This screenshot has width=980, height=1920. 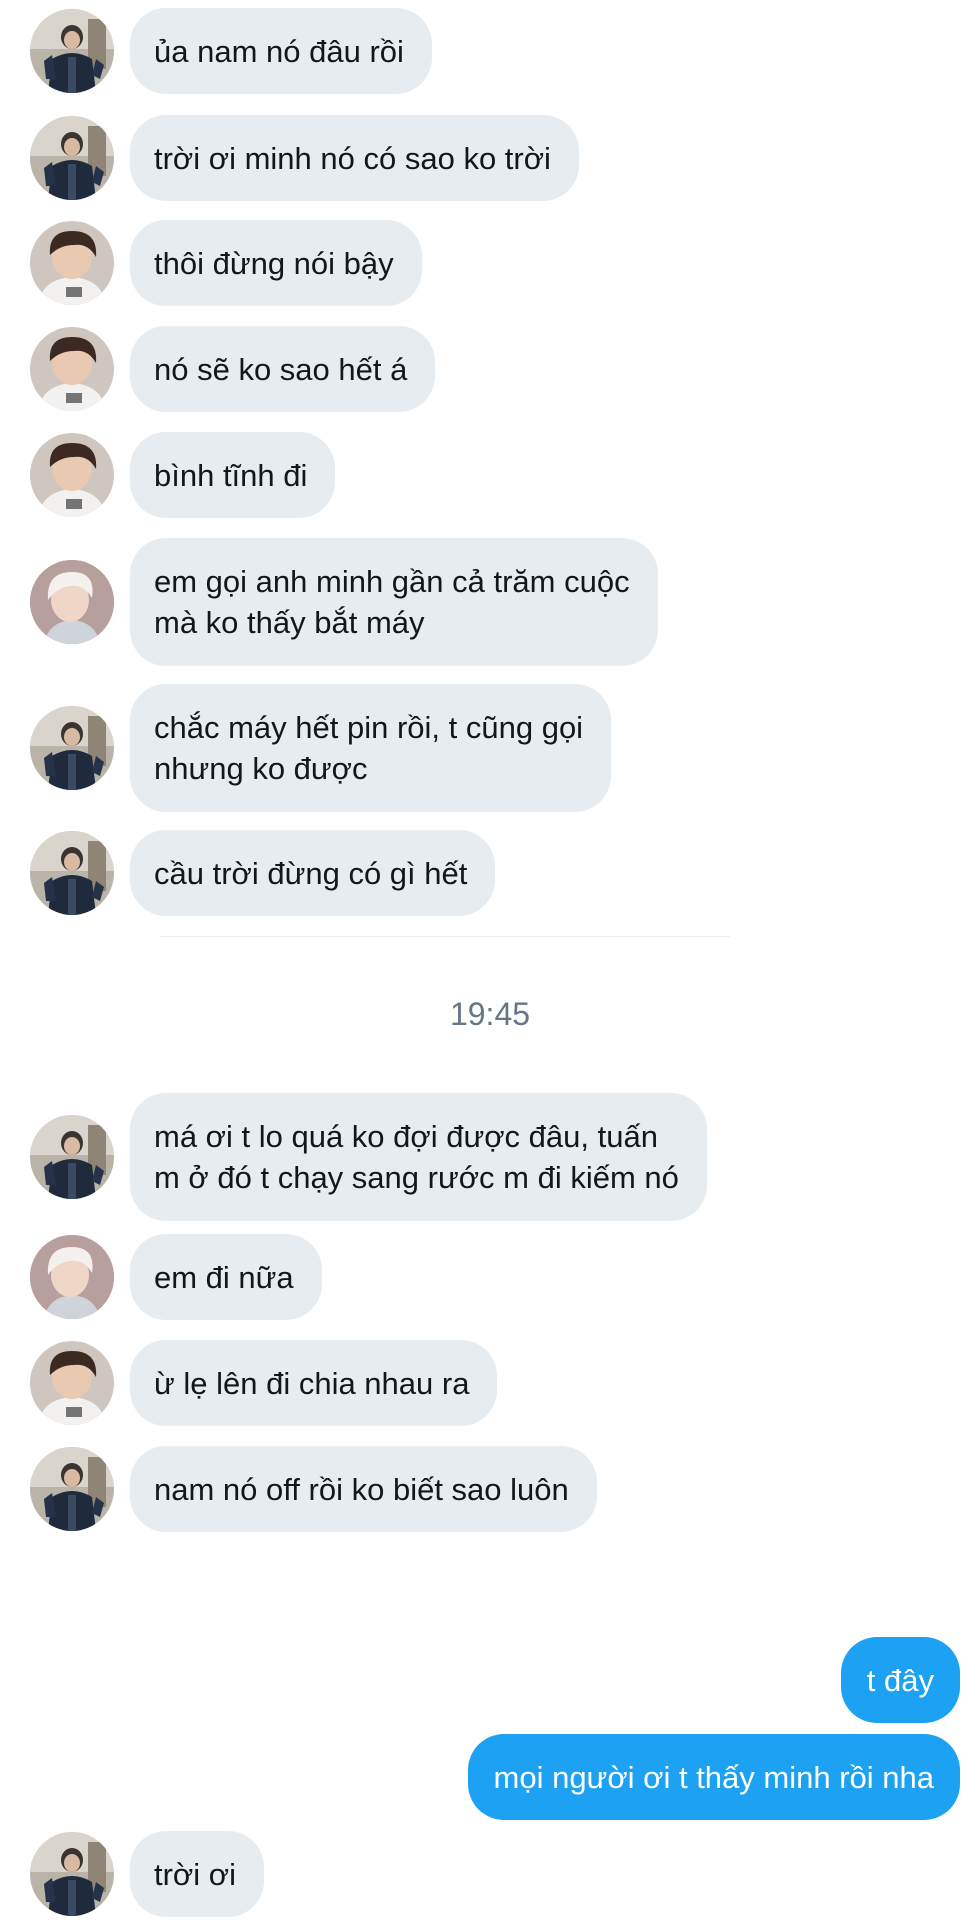 I want to click on message-text: mà ko thấy bắt máy, so click(x=289, y=622).